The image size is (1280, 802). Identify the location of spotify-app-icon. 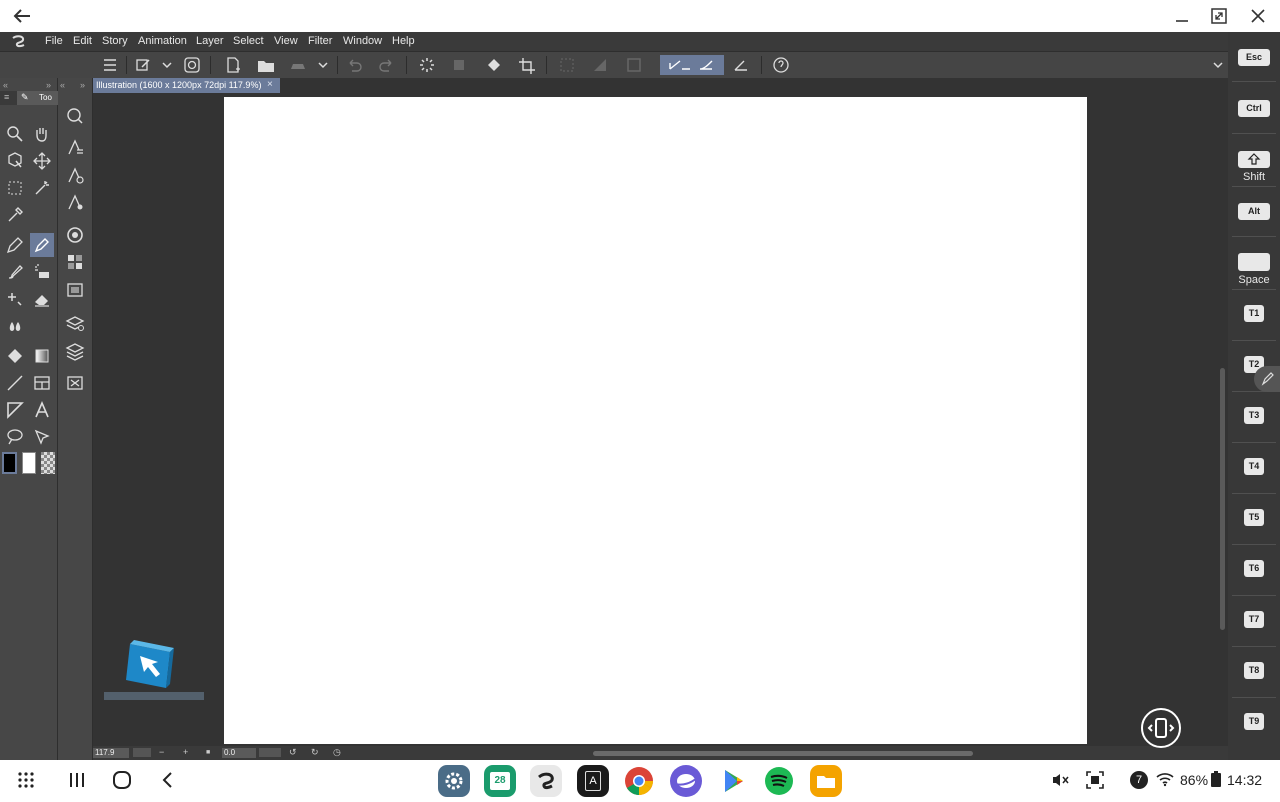
(779, 781).